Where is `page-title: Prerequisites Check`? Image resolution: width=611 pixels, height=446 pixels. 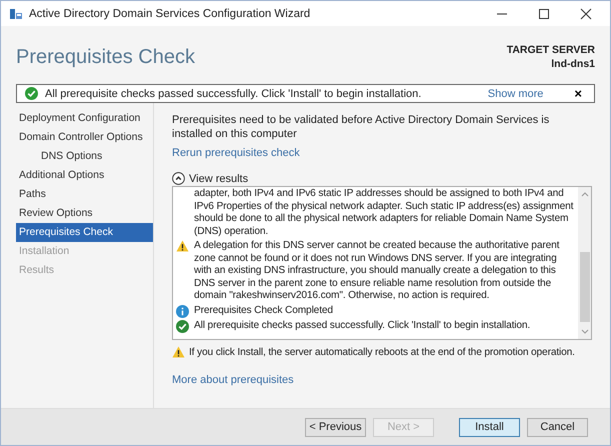 page-title: Prerequisites Check is located at coordinates (105, 57).